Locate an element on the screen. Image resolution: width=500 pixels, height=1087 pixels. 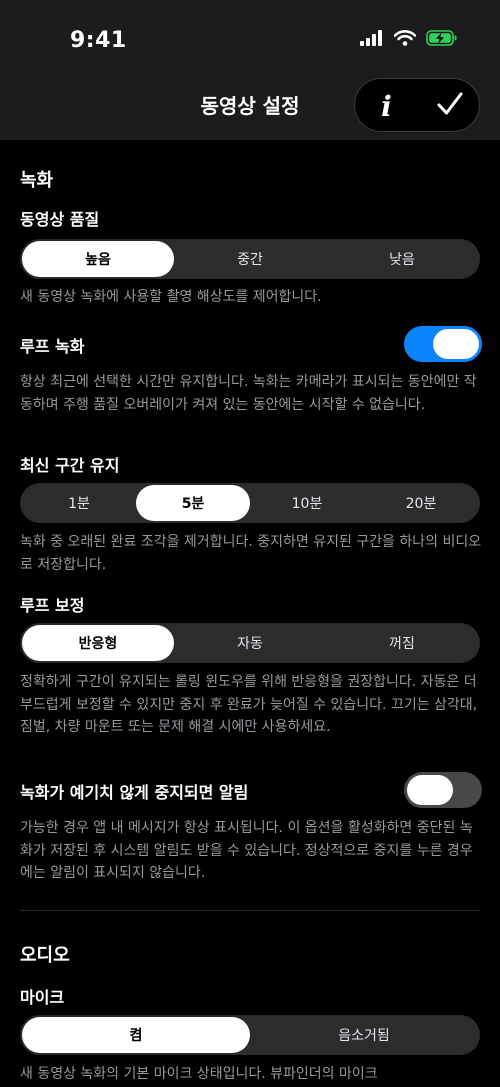
section-title-audio: 오디오 is located at coordinates (45, 955).